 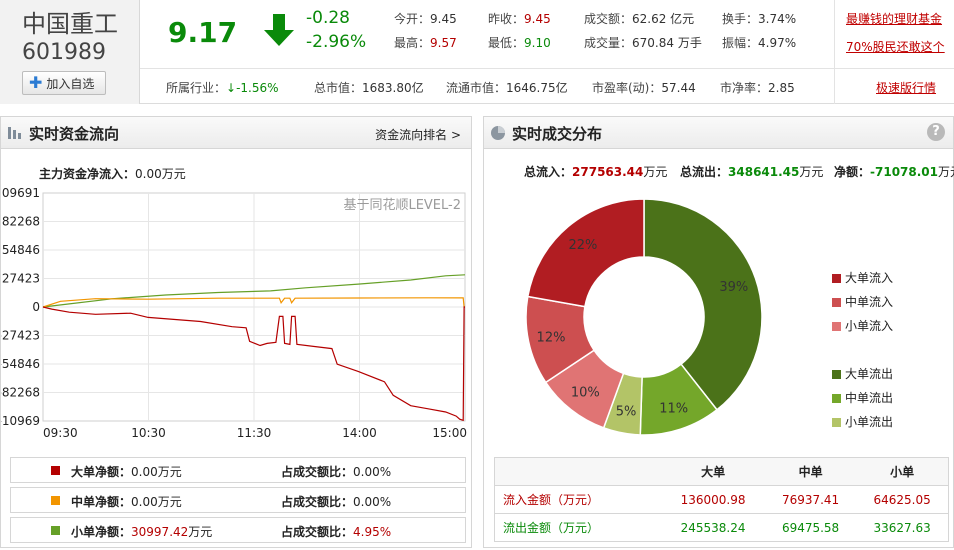 What do you see at coordinates (70, 83) in the screenshot?
I see `add-to-watchlist-label: 加入自选` at bounding box center [70, 83].